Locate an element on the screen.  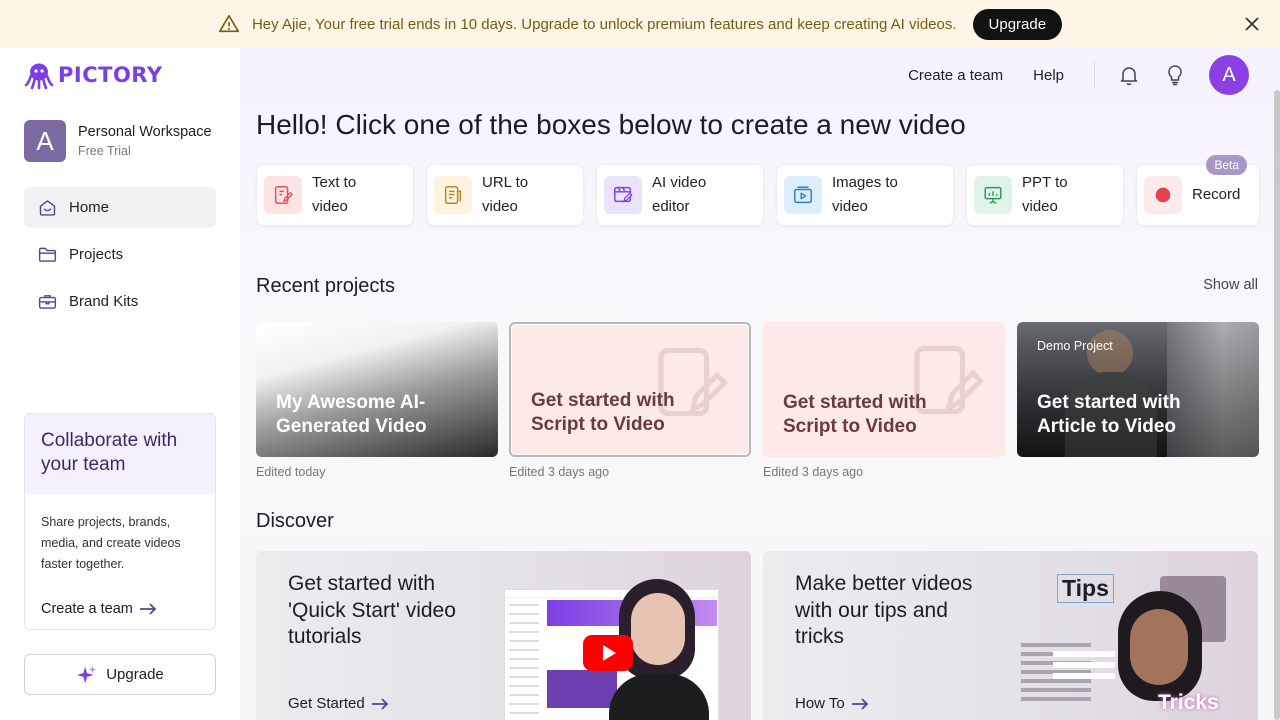
close-banner-icon is located at coordinates (1252, 24).